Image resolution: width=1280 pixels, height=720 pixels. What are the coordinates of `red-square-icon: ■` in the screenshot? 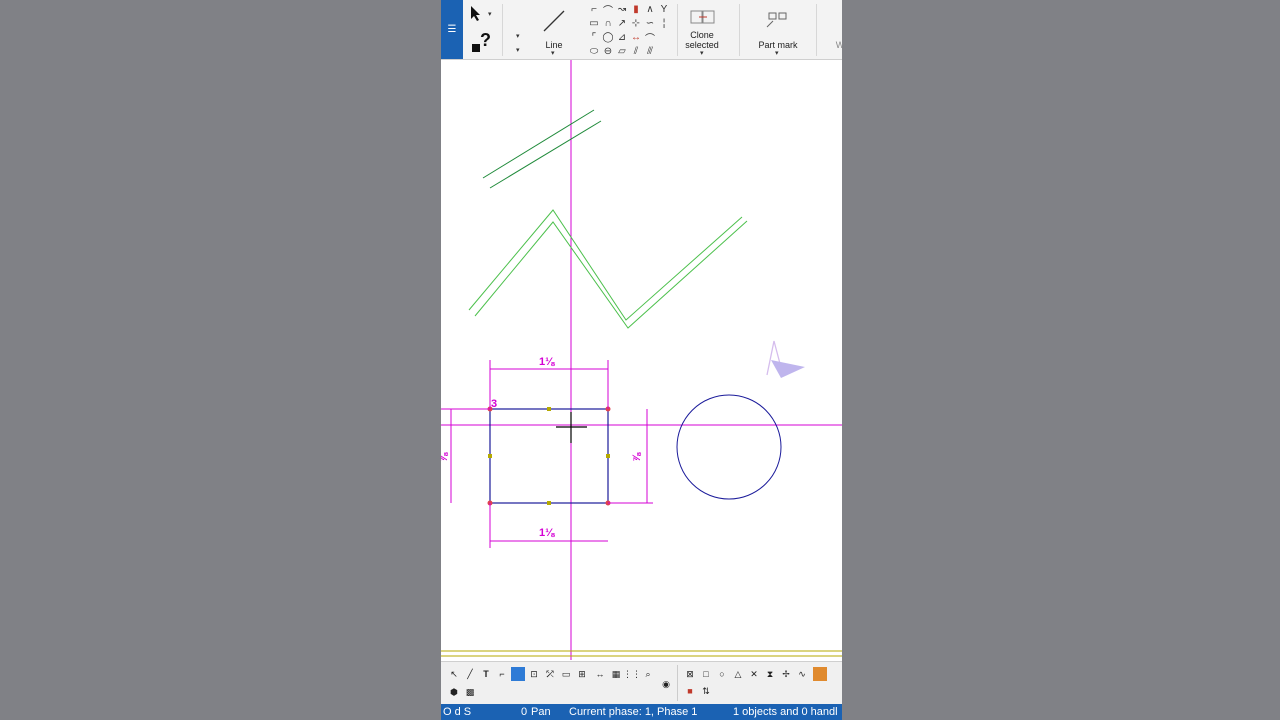 It's located at (690, 691).